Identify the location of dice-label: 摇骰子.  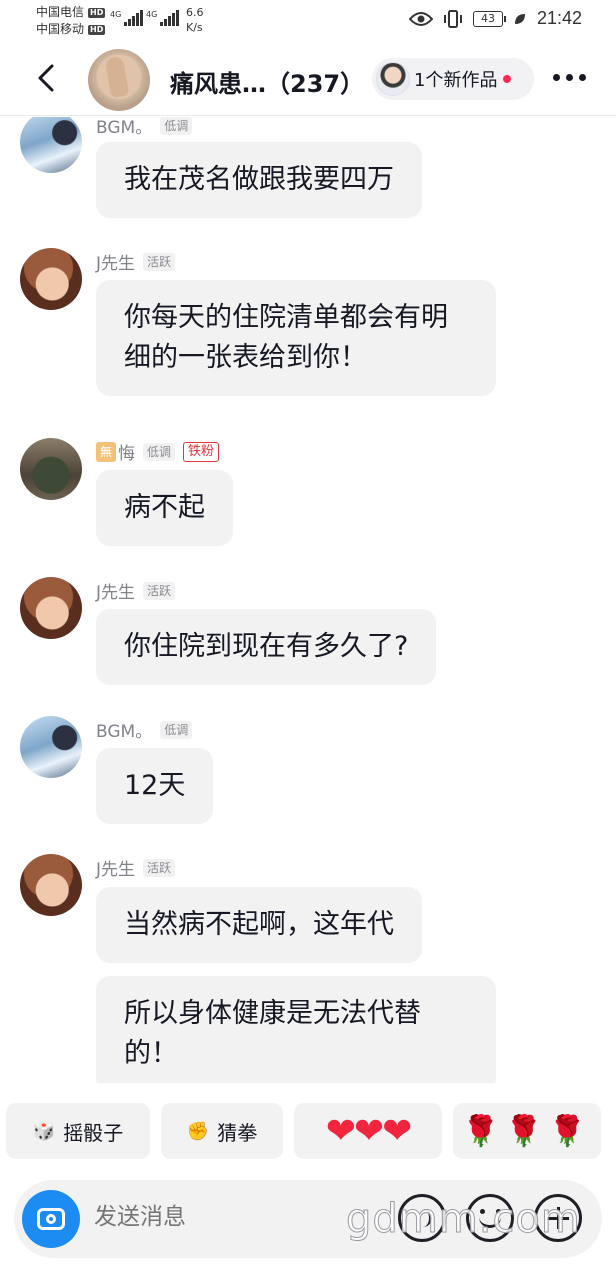
(93, 1132).